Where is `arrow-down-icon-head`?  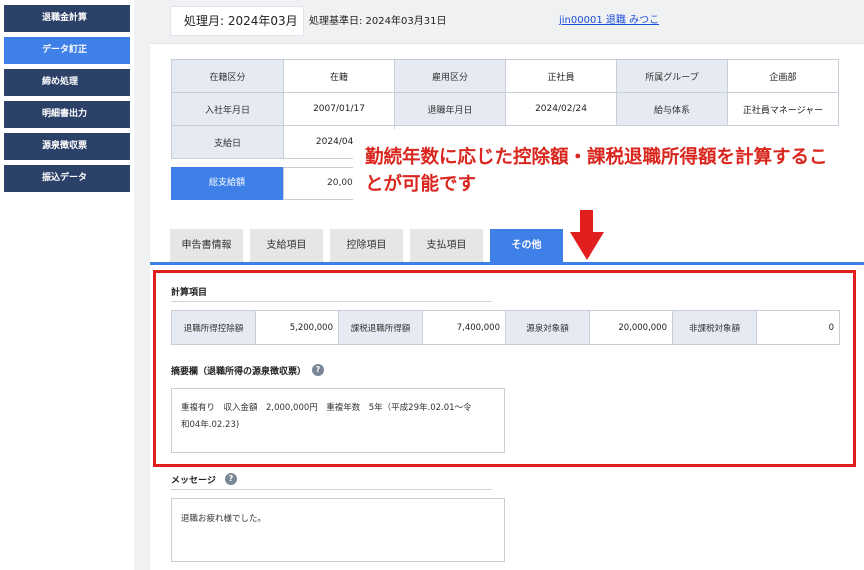 arrow-down-icon-head is located at coordinates (587, 246).